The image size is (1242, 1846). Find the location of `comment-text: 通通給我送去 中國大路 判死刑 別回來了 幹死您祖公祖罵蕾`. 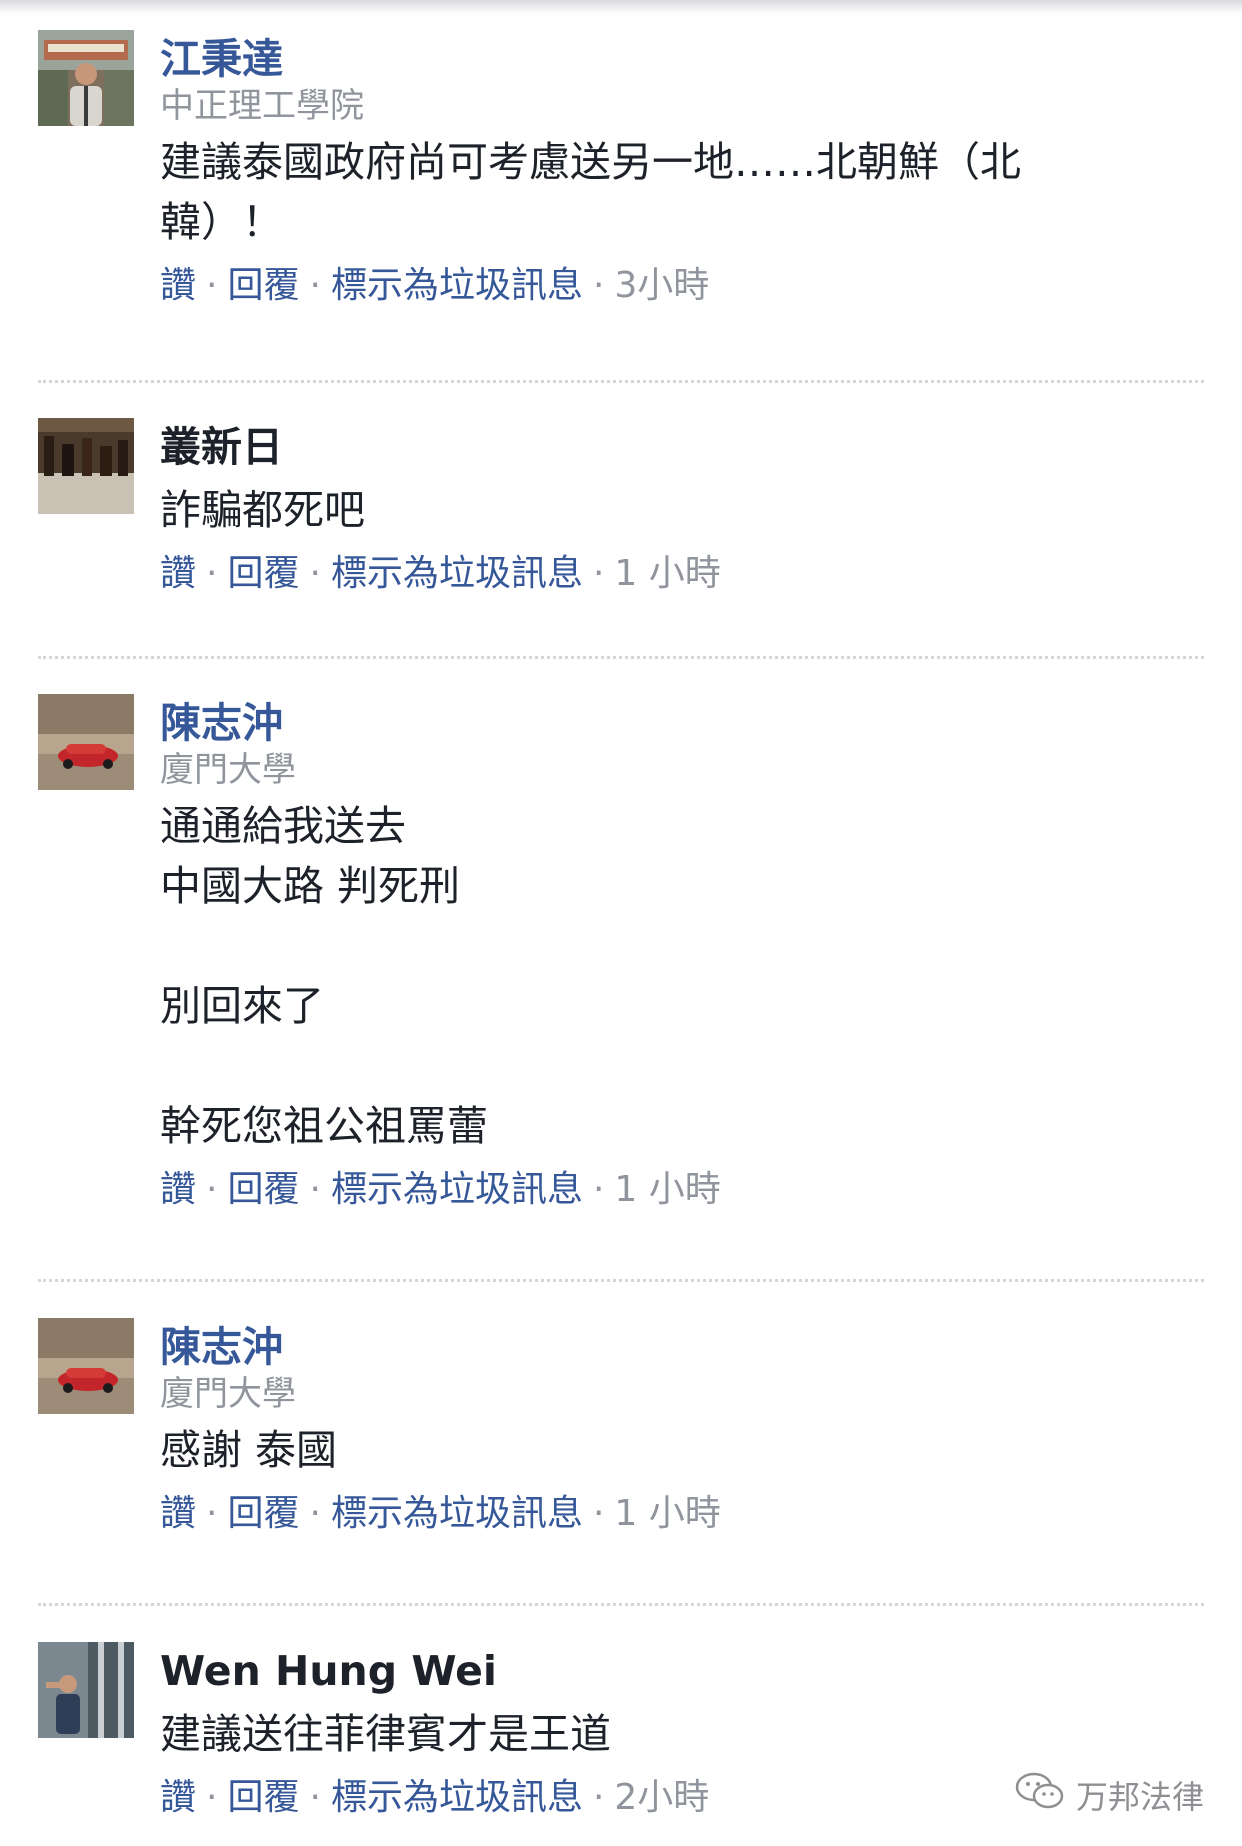

comment-text: 通通給我送去 中國大路 判死刑 別回來了 幹死您祖公祖罵蕾 is located at coordinates (324, 976).